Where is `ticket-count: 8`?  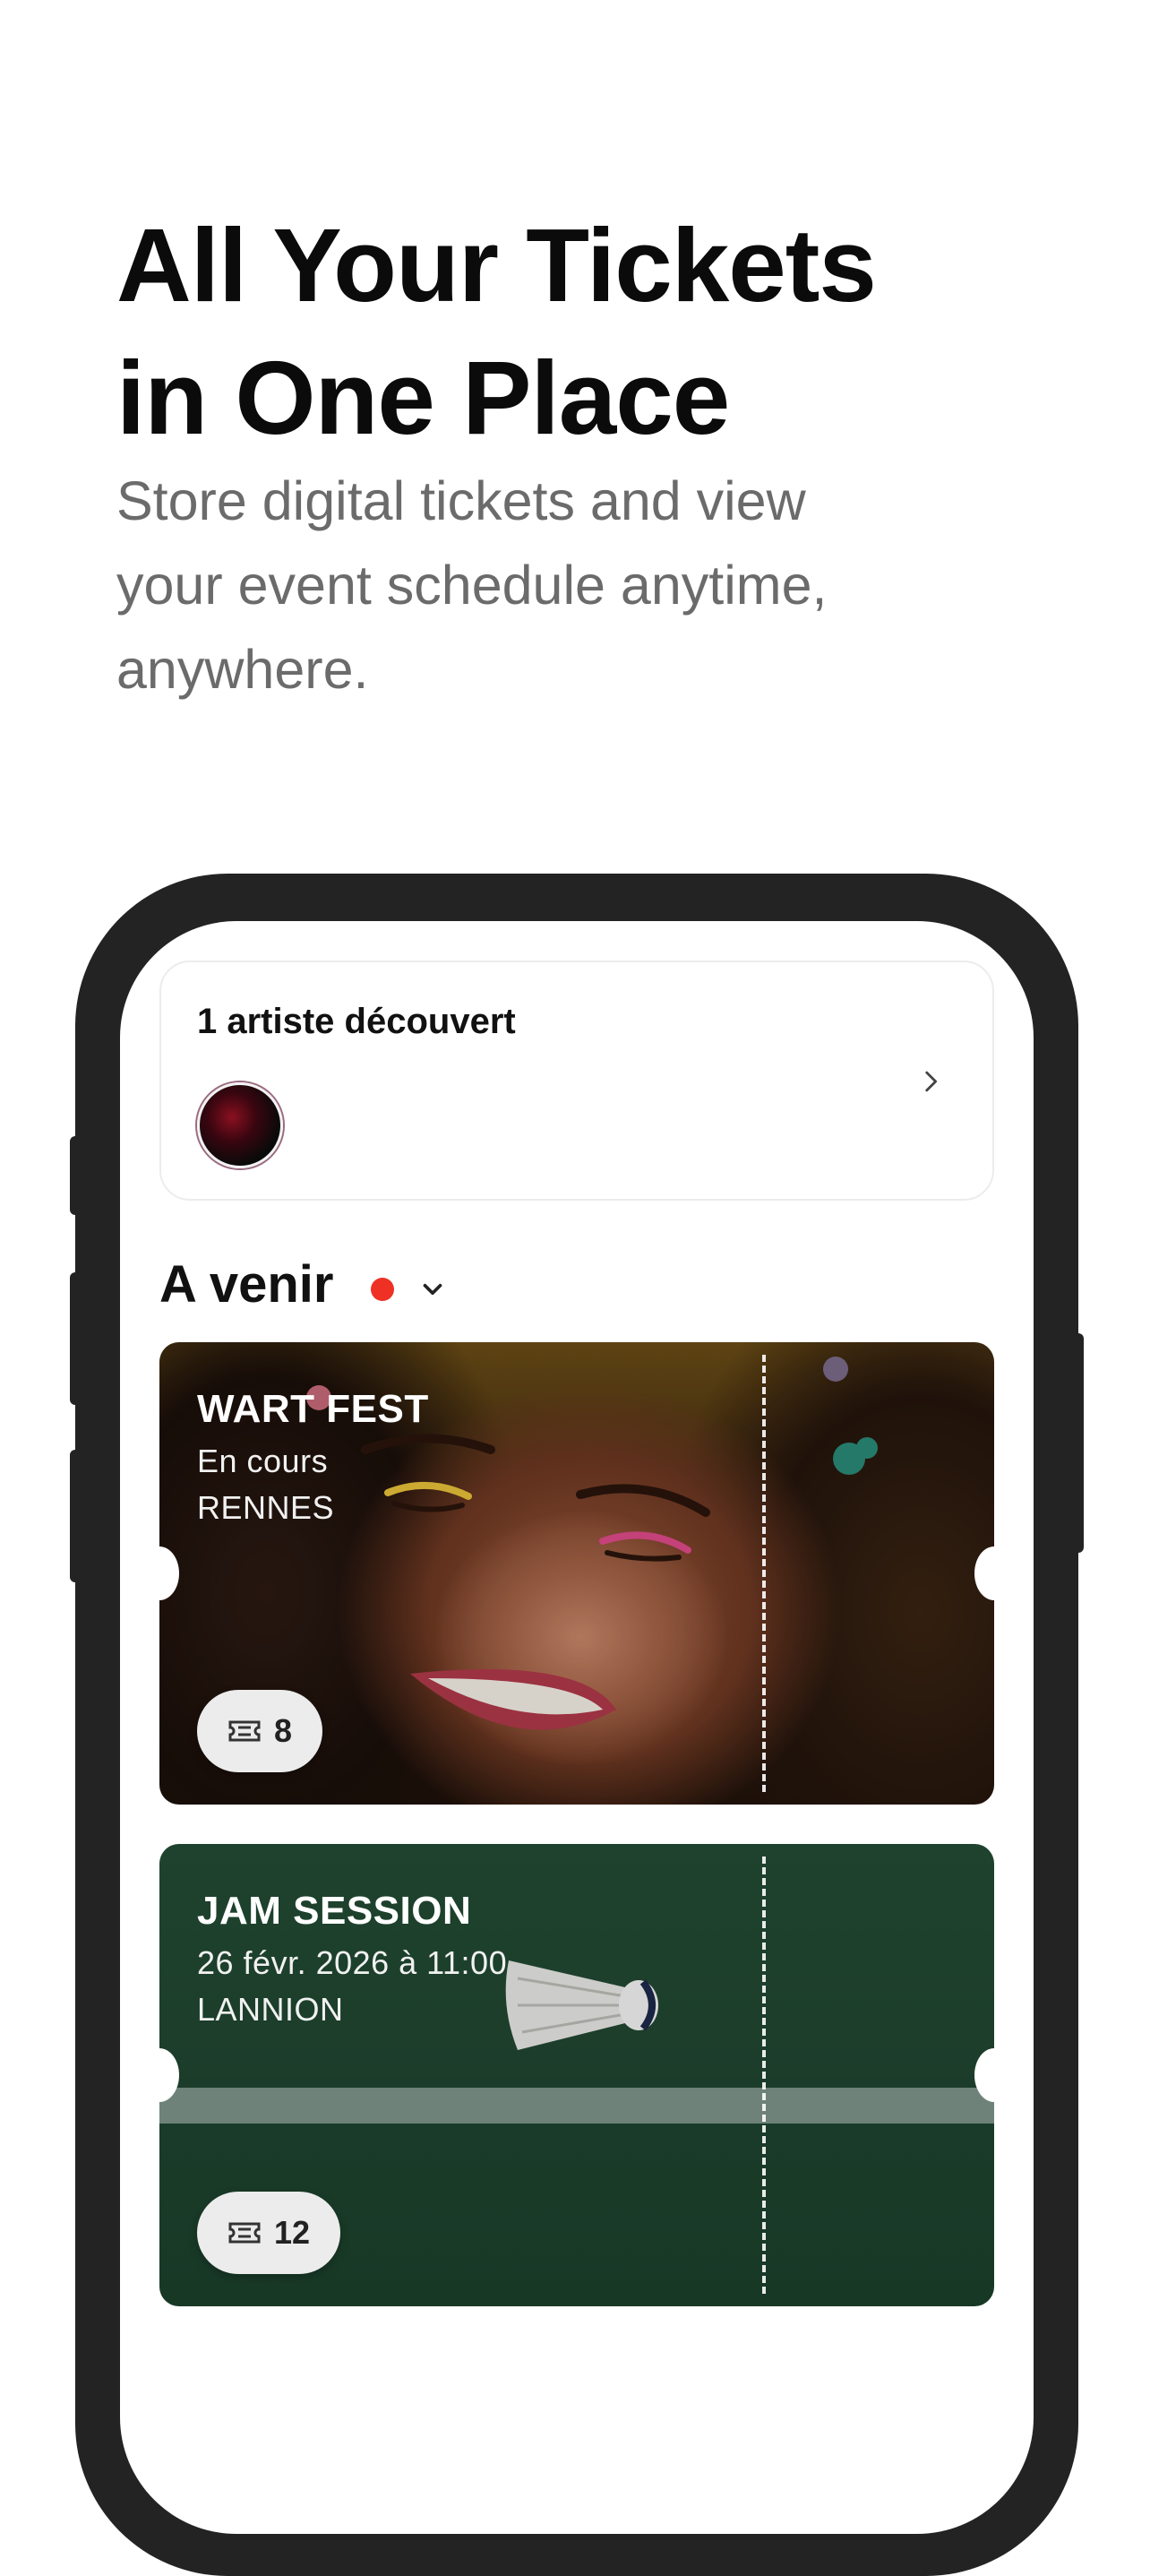
ticket-count: 8 is located at coordinates (283, 1730).